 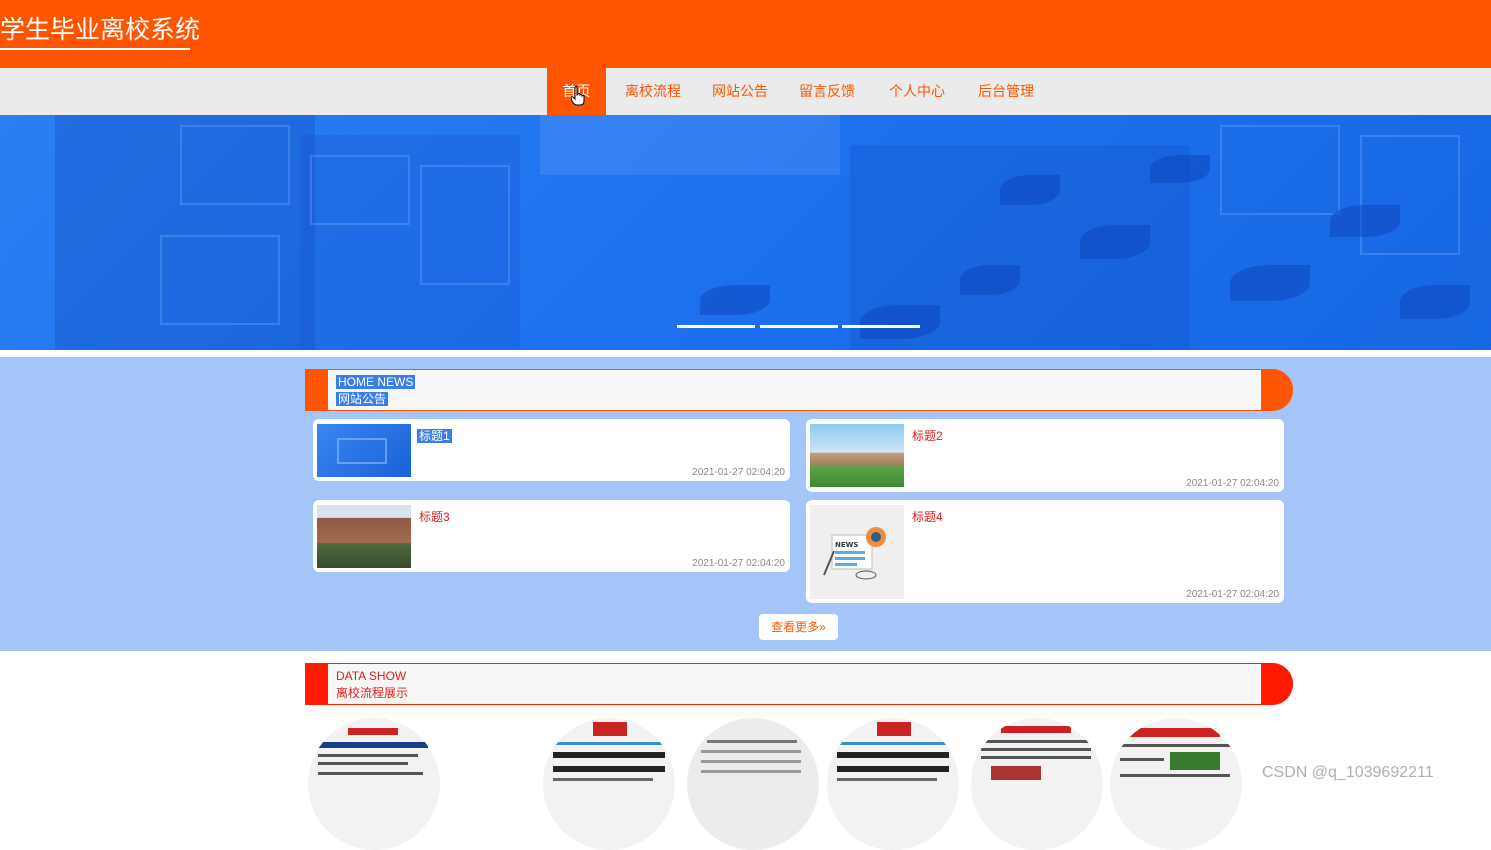 I want to click on divider, so click(x=745, y=353).